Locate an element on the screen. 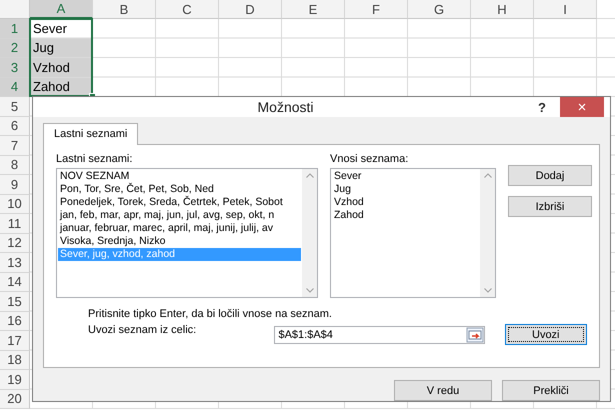 This screenshot has width=615, height=416. list-item: Visoka, Srednja, Nizko is located at coordinates (179, 241).